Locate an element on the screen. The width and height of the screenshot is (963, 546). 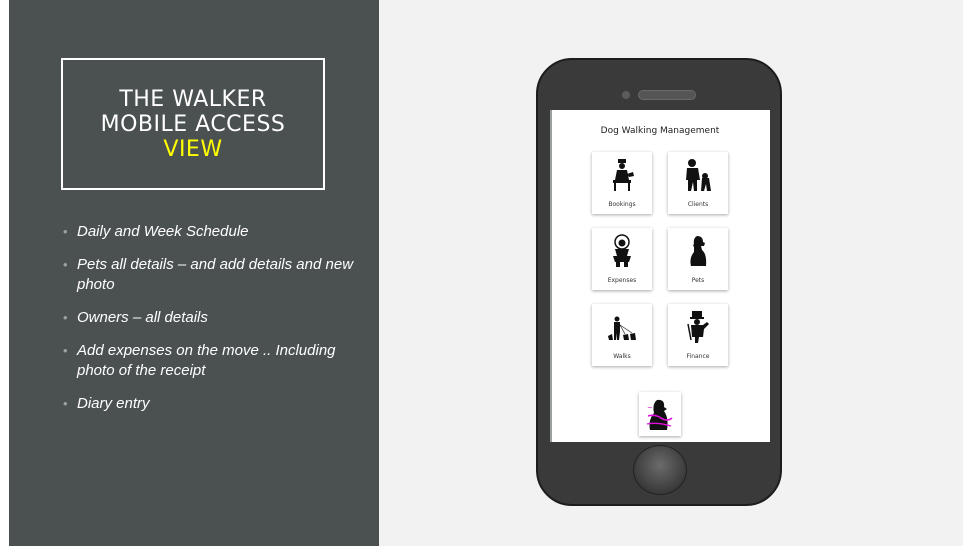
tile-label: Walks is located at coordinates (622, 356).